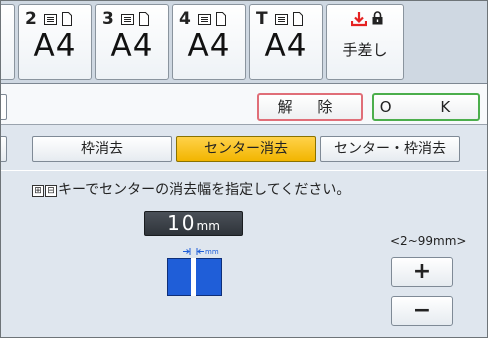 This screenshot has height=338, width=488. Describe the element at coordinates (262, 19) in the screenshot. I see `tray-t-number: T` at that location.